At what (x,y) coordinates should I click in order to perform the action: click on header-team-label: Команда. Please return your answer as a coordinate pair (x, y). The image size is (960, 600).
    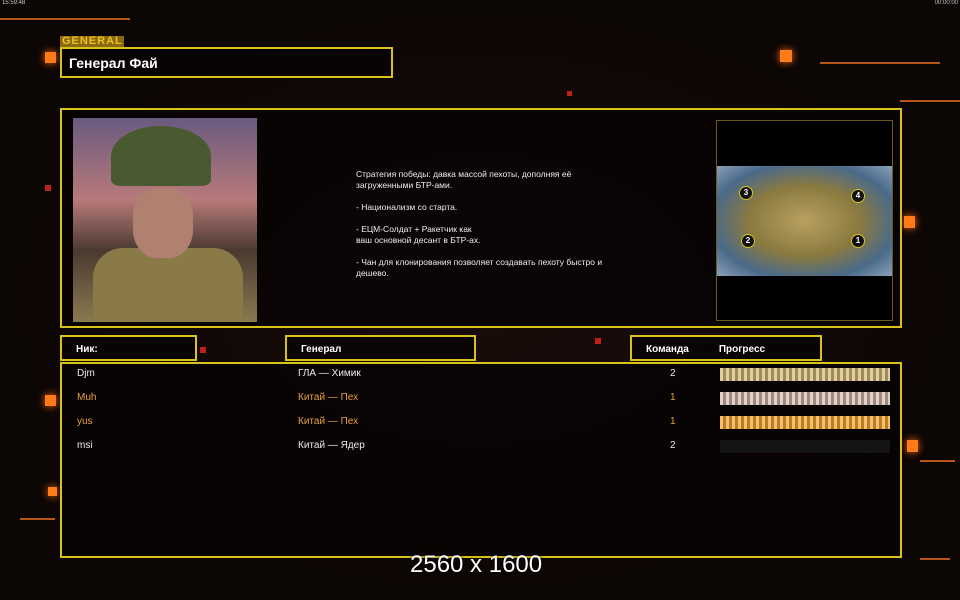
    Looking at the image, I should click on (667, 349).